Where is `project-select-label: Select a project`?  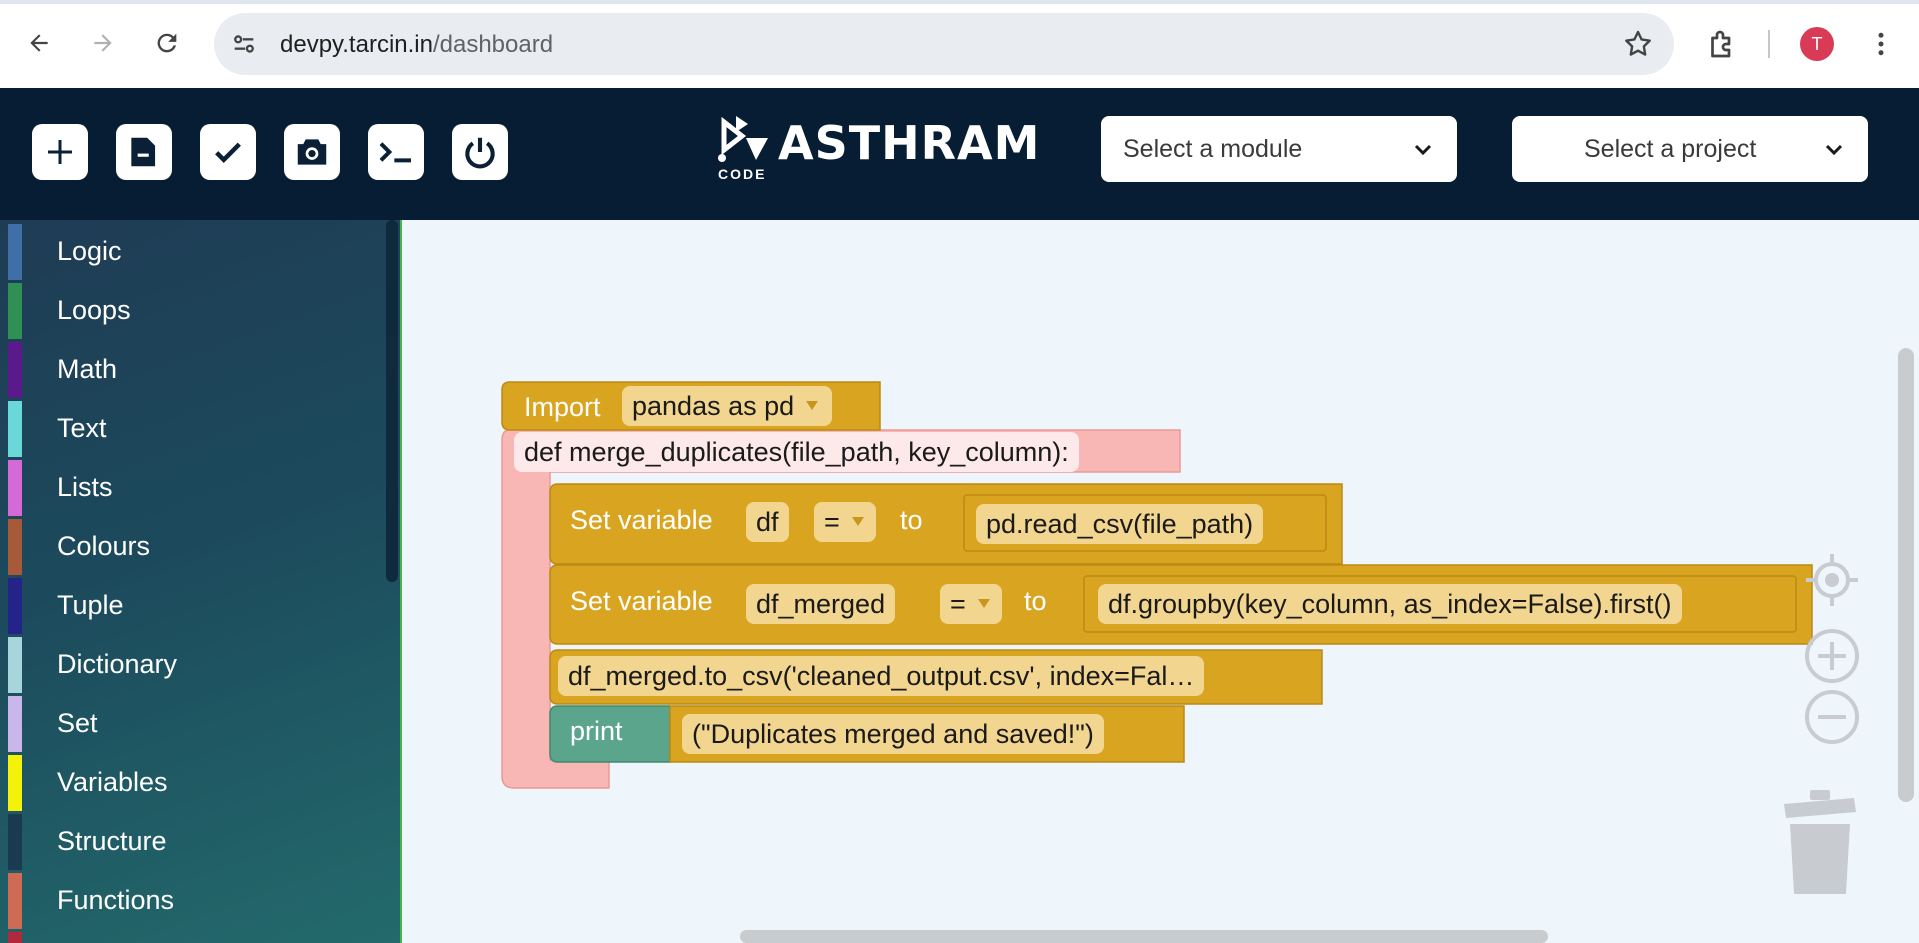
project-select-label: Select a project is located at coordinates (1670, 149).